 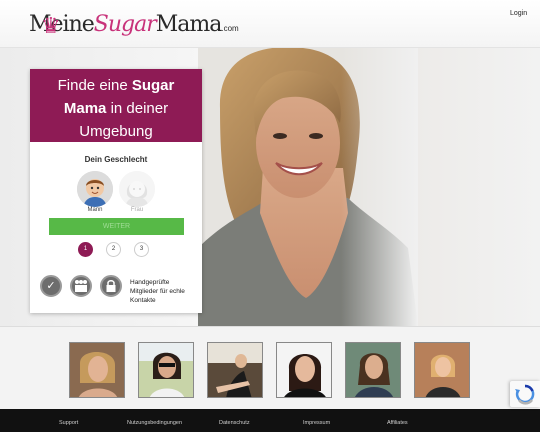 What do you see at coordinates (397, 423) in the screenshot?
I see `footer-link-affiliates: Affiliates` at bounding box center [397, 423].